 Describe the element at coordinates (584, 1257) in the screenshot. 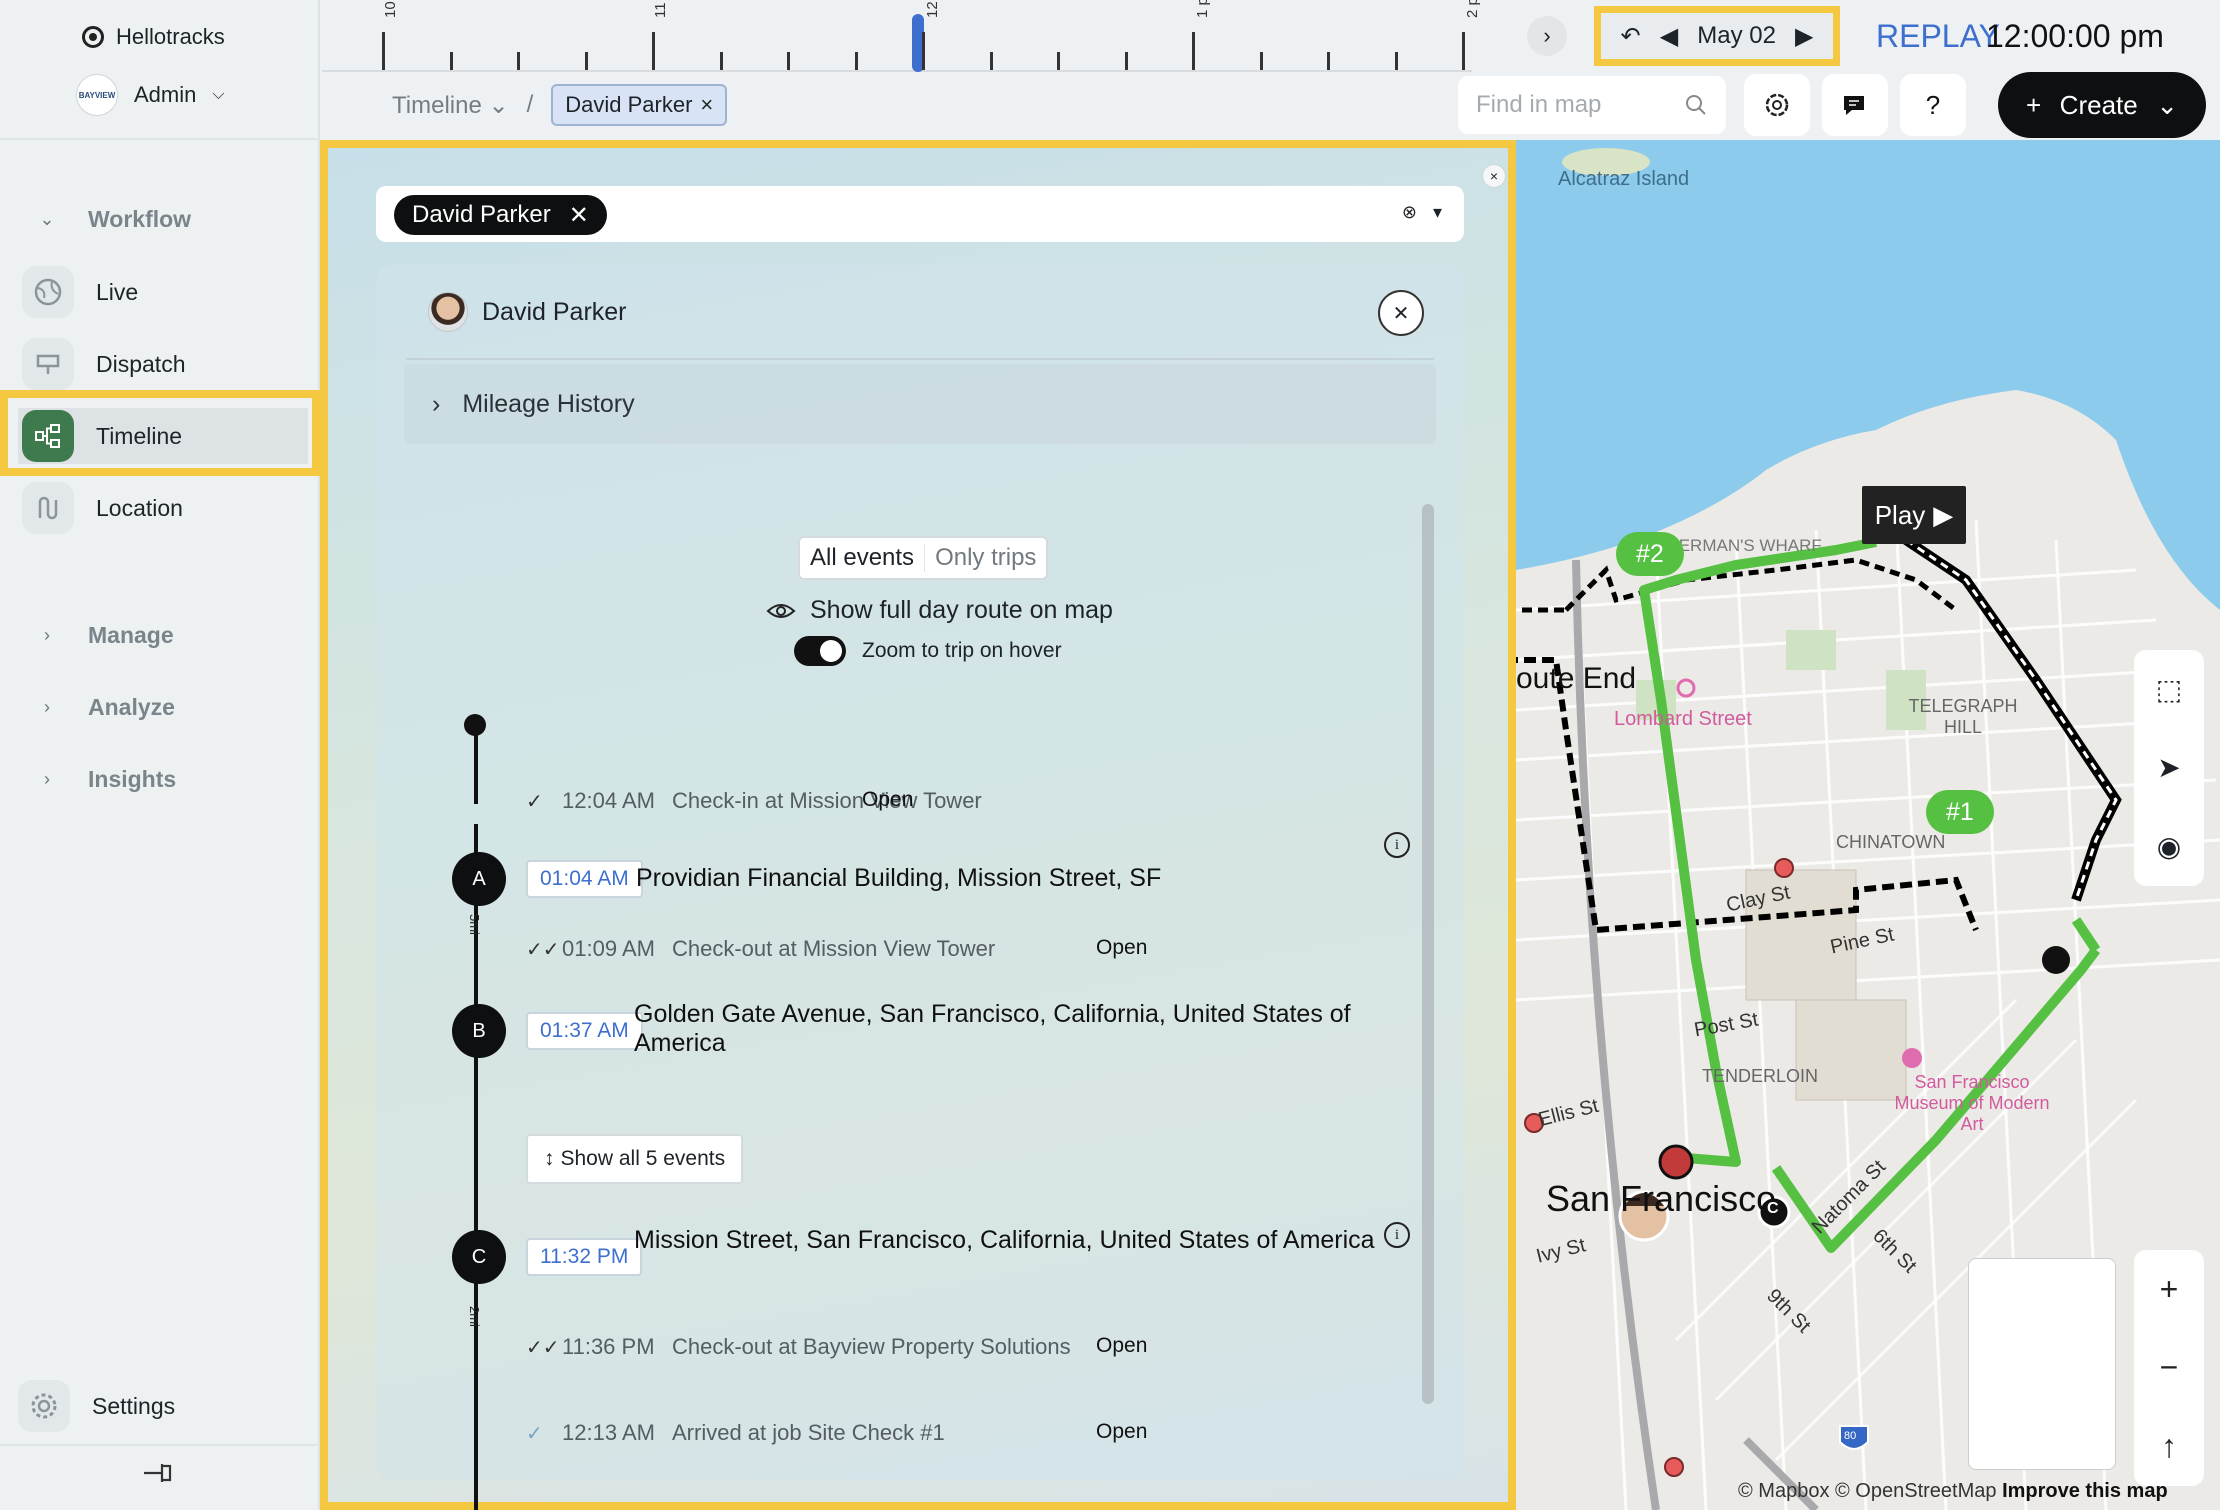

I see `stop-time: 11:32 PM` at that location.